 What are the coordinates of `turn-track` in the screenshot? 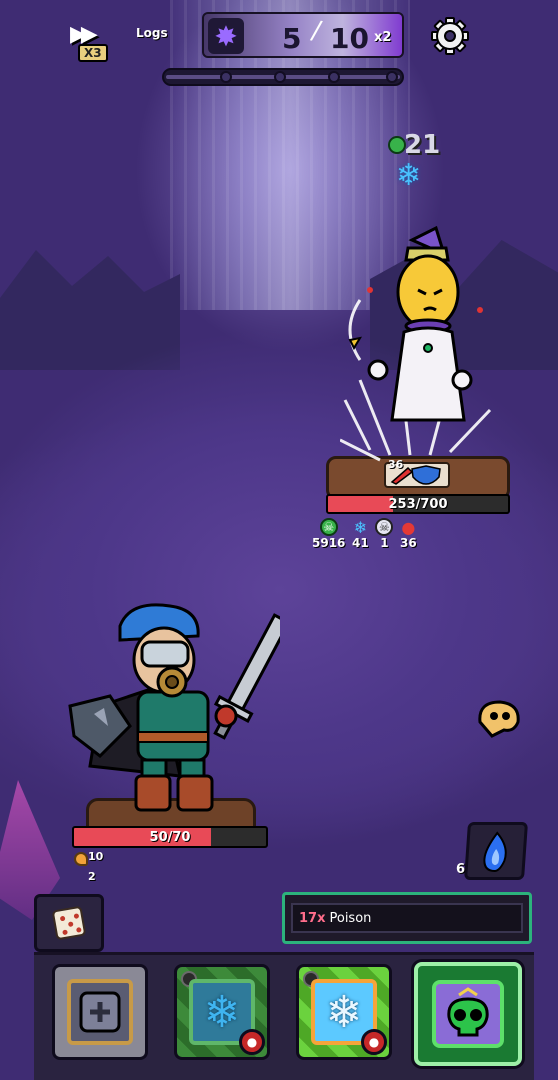 It's located at (283, 77).